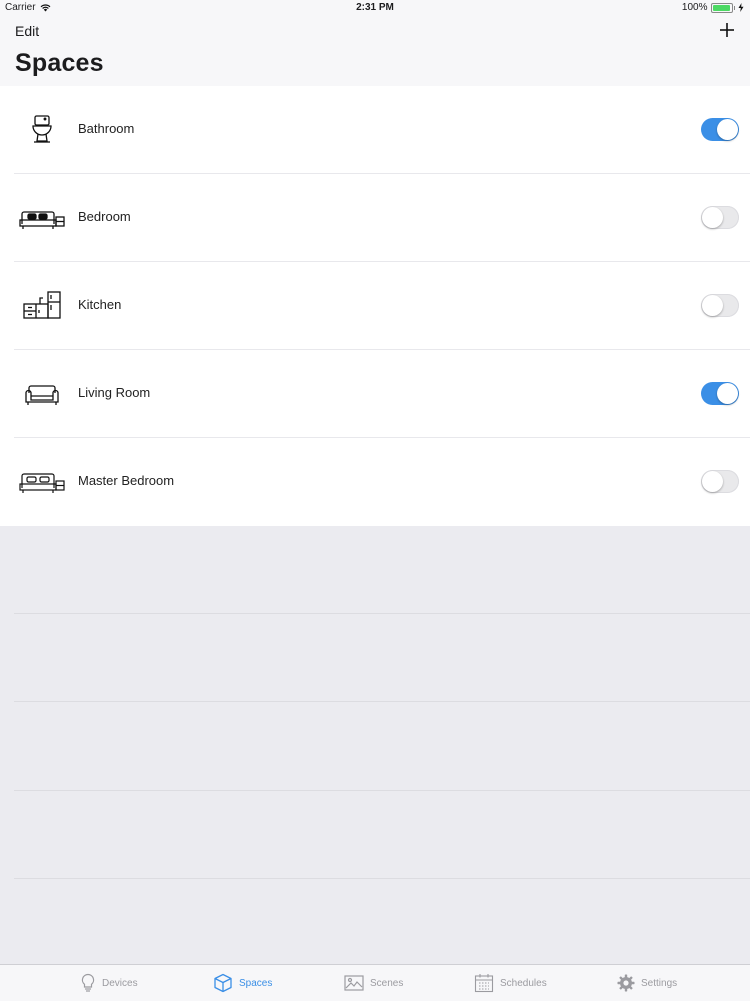 The height and width of the screenshot is (1001, 750). Describe the element at coordinates (375, 218) in the screenshot. I see `space-row-bedroom: Bedroom` at that location.